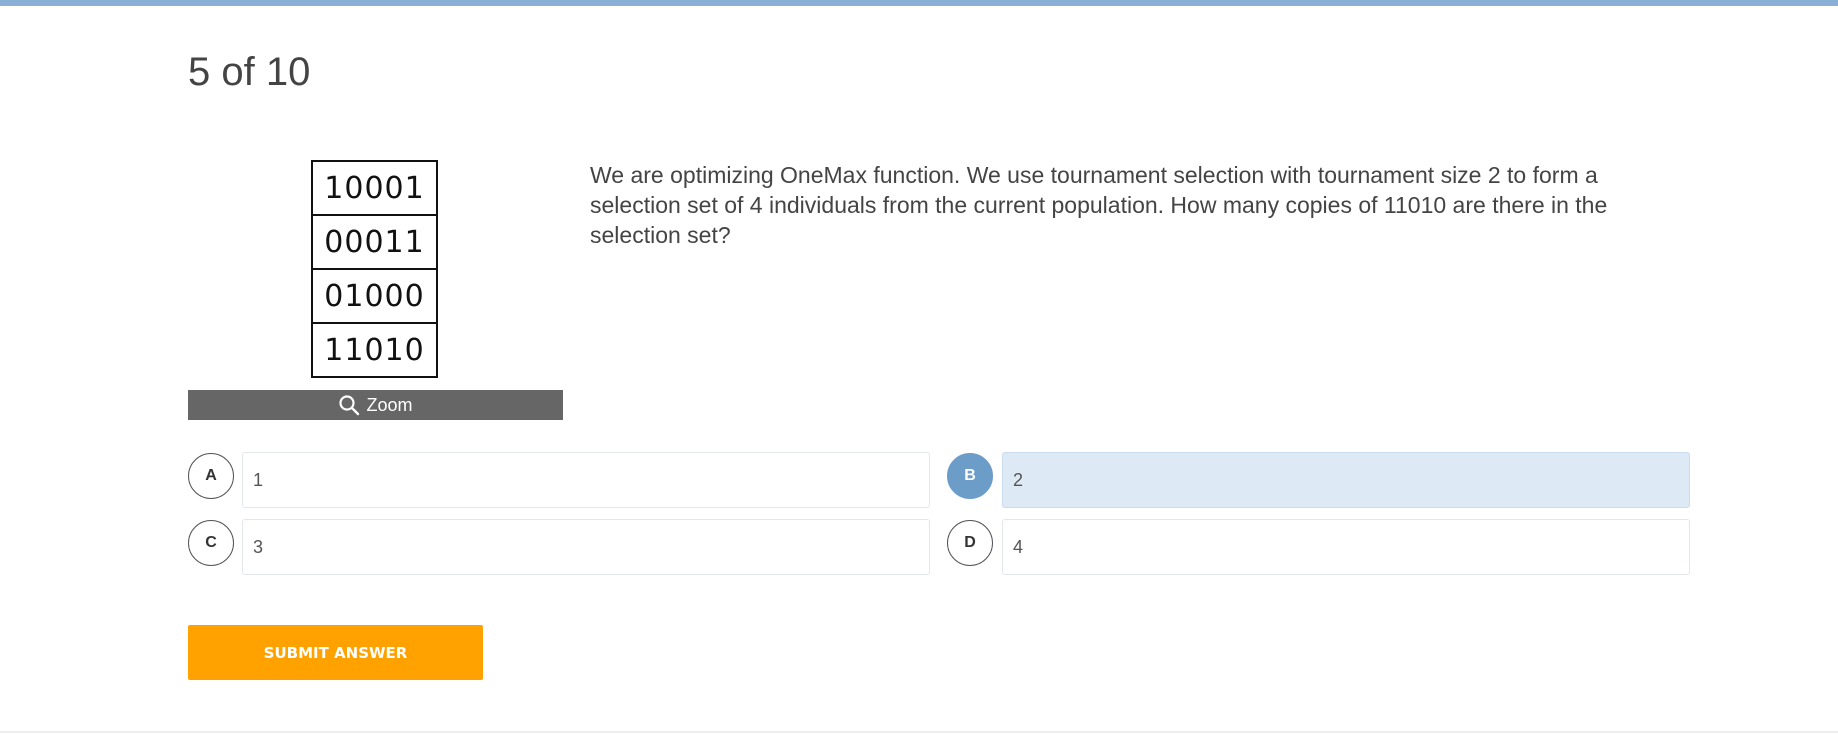 The width and height of the screenshot is (1838, 734). What do you see at coordinates (374, 350) in the screenshot?
I see `population-cell: 11010` at bounding box center [374, 350].